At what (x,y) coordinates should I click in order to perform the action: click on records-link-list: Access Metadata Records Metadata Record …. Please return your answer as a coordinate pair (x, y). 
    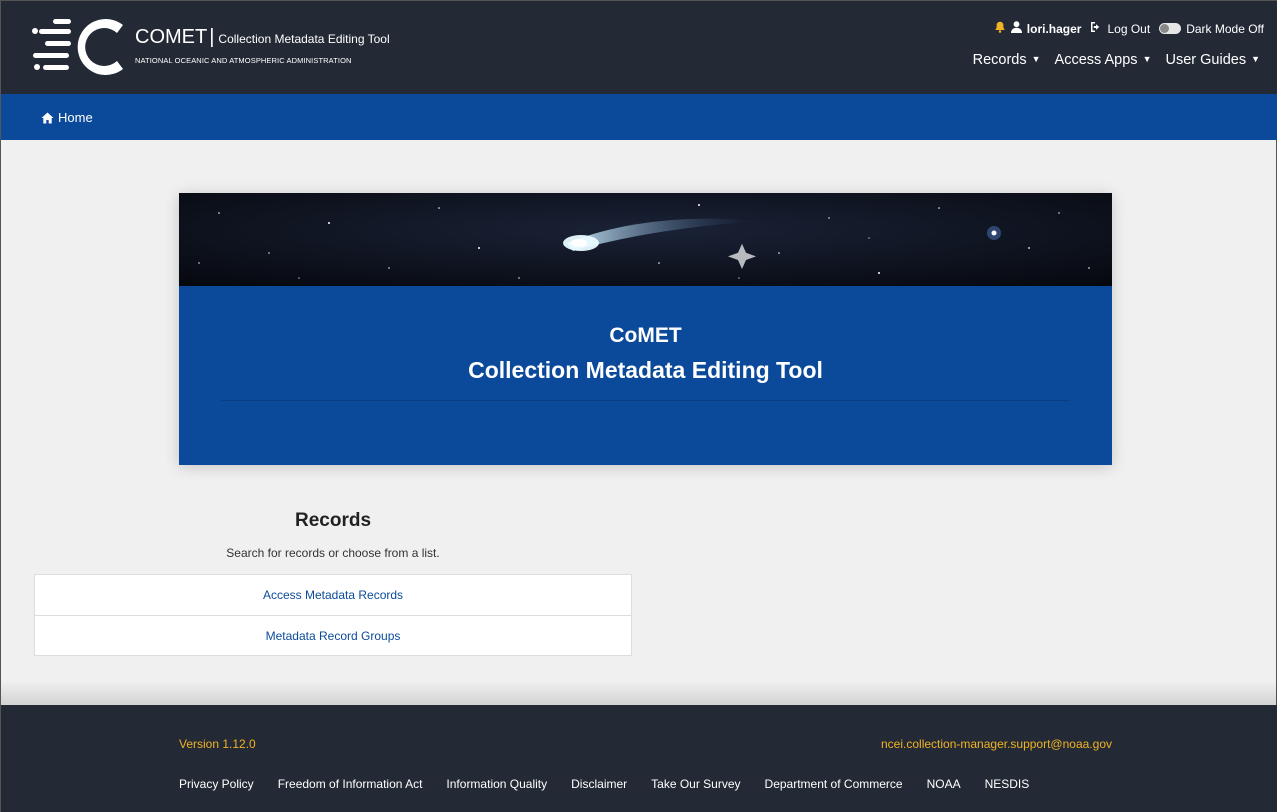
    Looking at the image, I should click on (333, 615).